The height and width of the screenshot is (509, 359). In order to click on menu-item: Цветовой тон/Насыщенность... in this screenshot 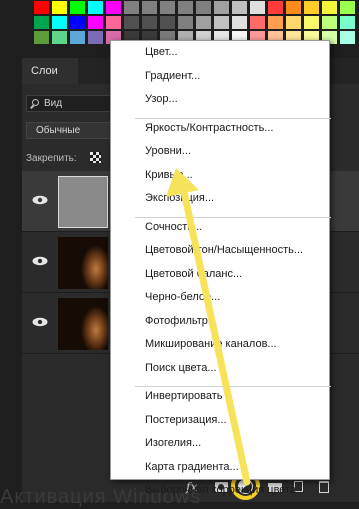, I will do `click(224, 250)`.